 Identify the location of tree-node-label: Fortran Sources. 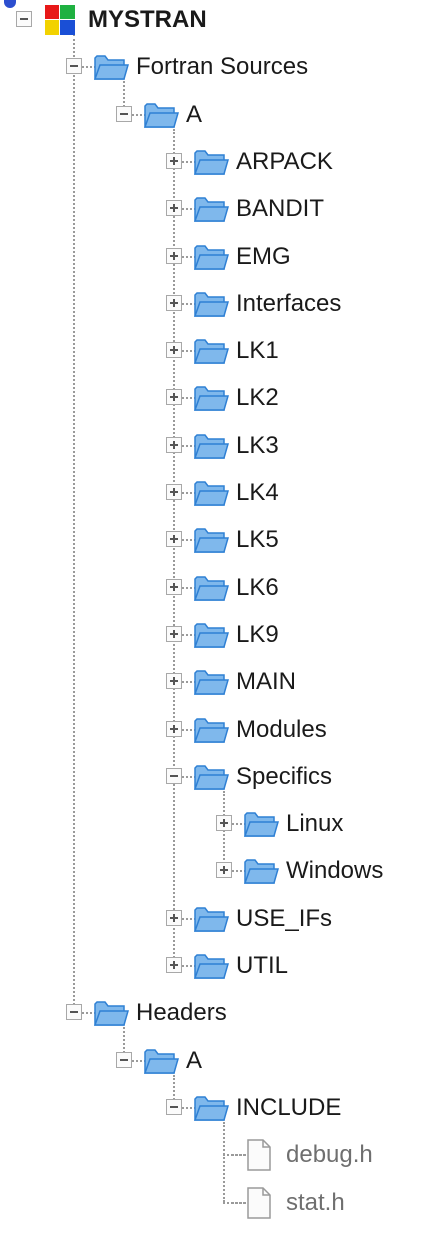
(222, 67).